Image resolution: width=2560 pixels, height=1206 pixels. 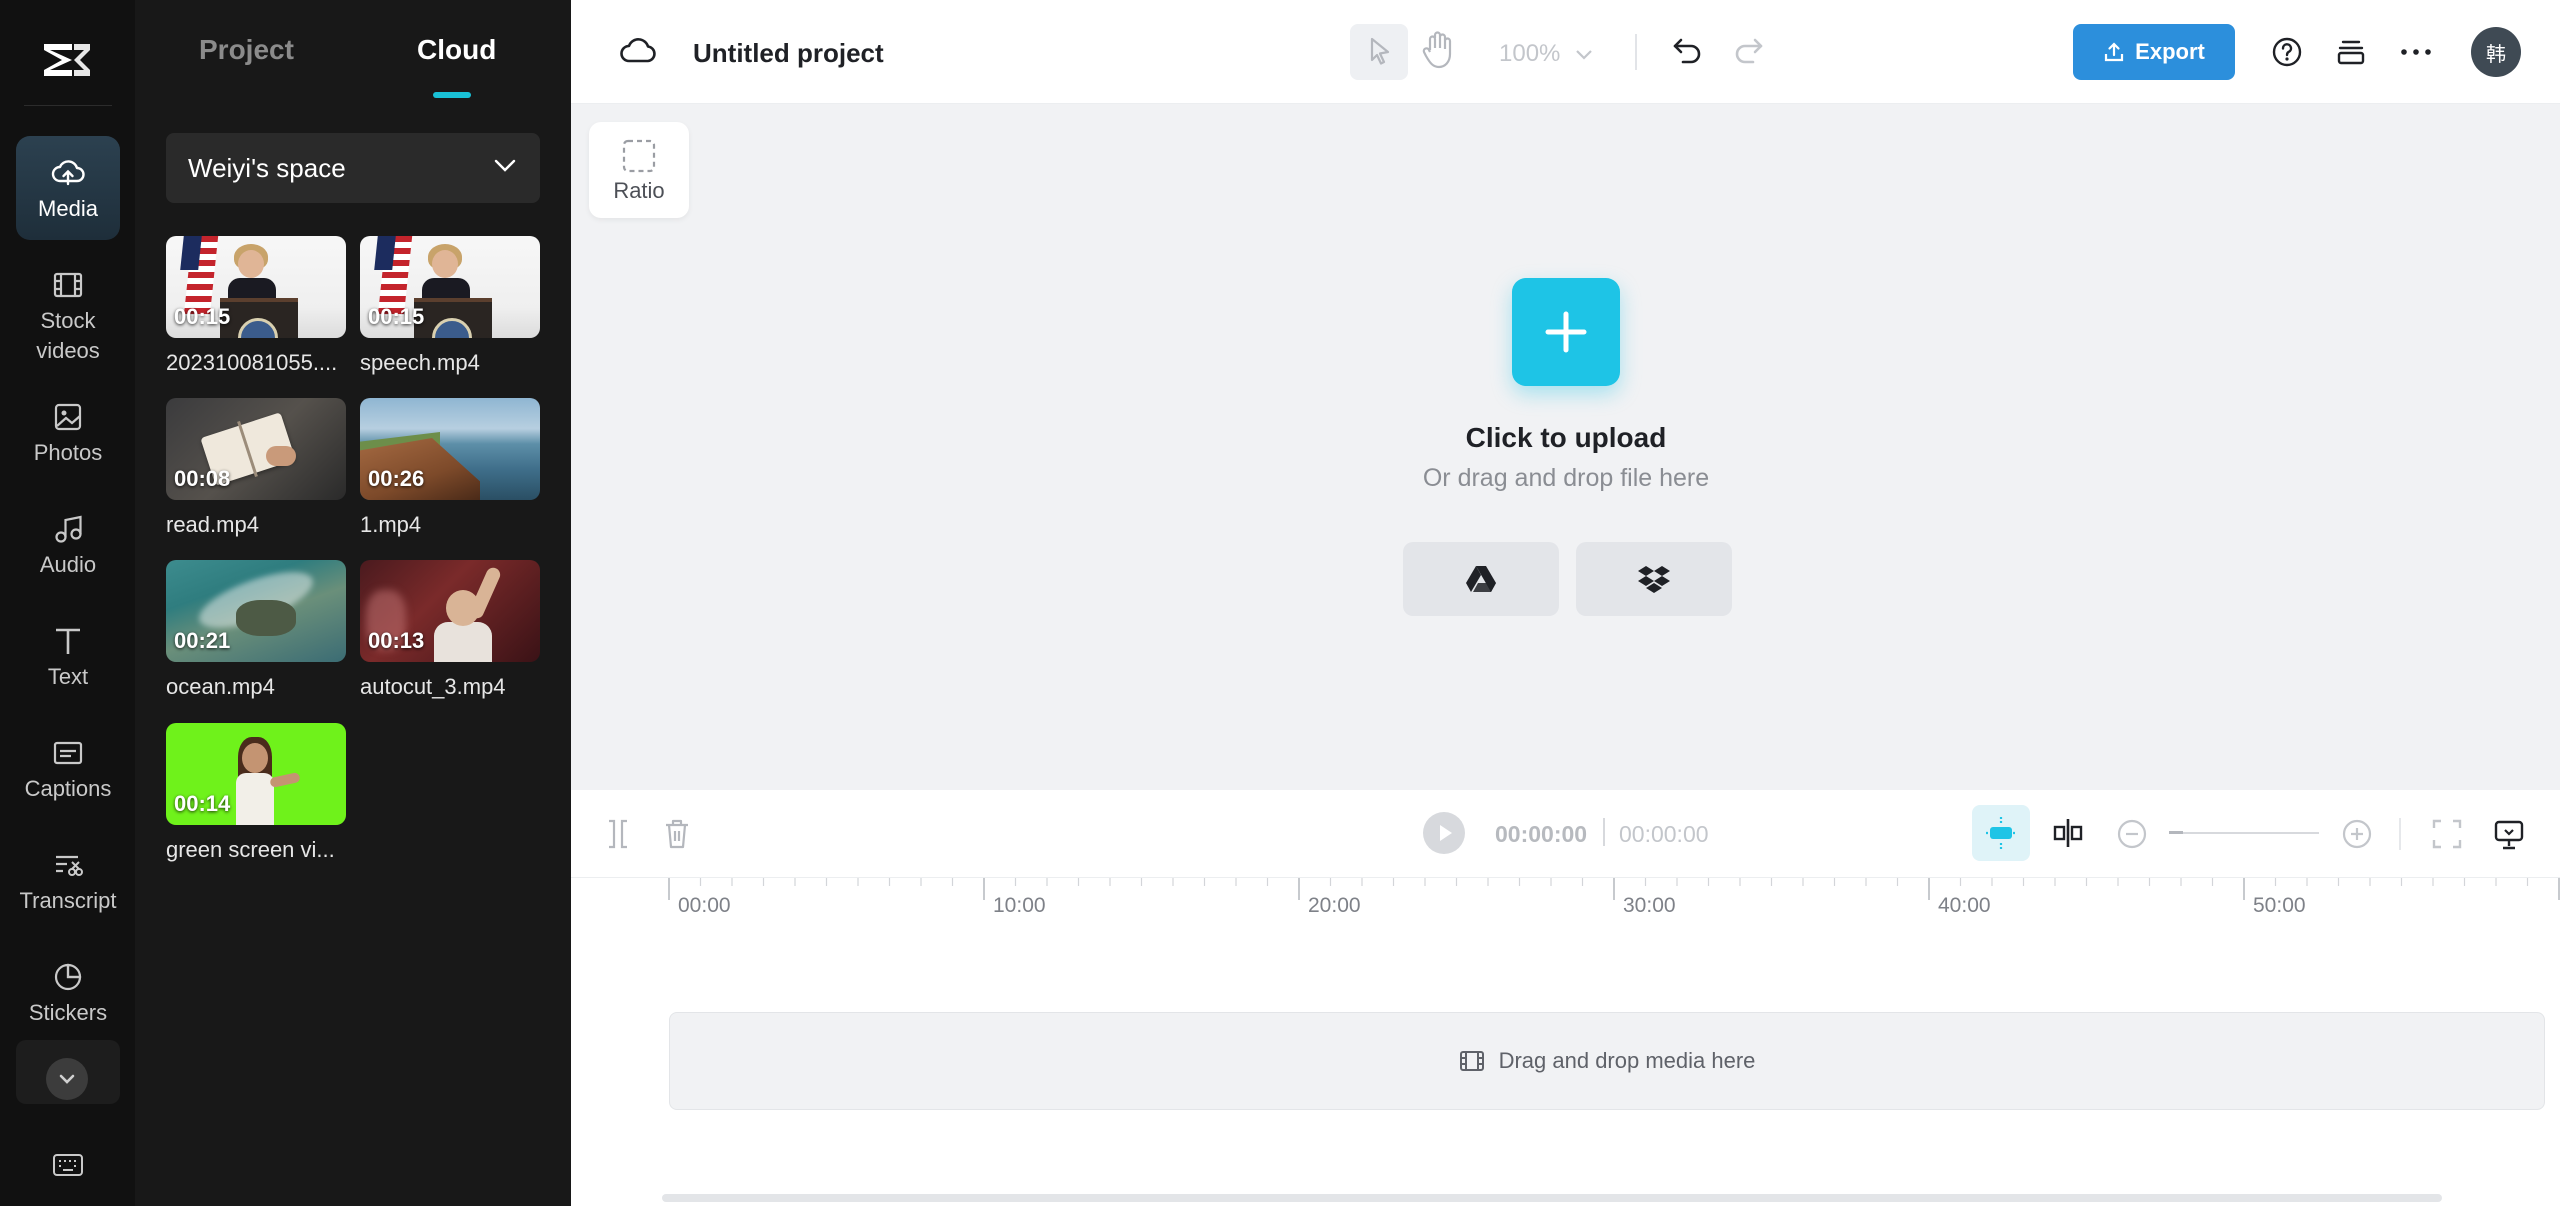 What do you see at coordinates (202, 478) in the screenshot?
I see `duration-label: 00:08` at bounding box center [202, 478].